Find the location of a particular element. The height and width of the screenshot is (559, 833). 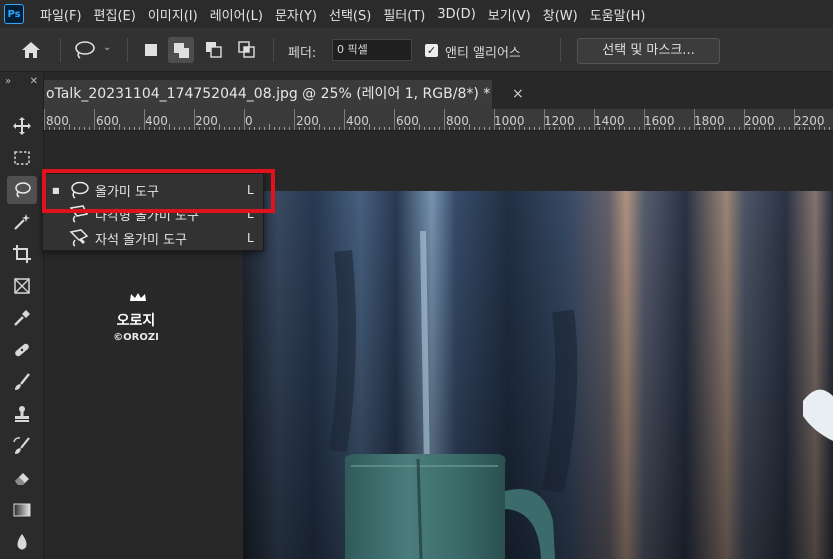

menu-file: 파일(F) is located at coordinates (61, 14).